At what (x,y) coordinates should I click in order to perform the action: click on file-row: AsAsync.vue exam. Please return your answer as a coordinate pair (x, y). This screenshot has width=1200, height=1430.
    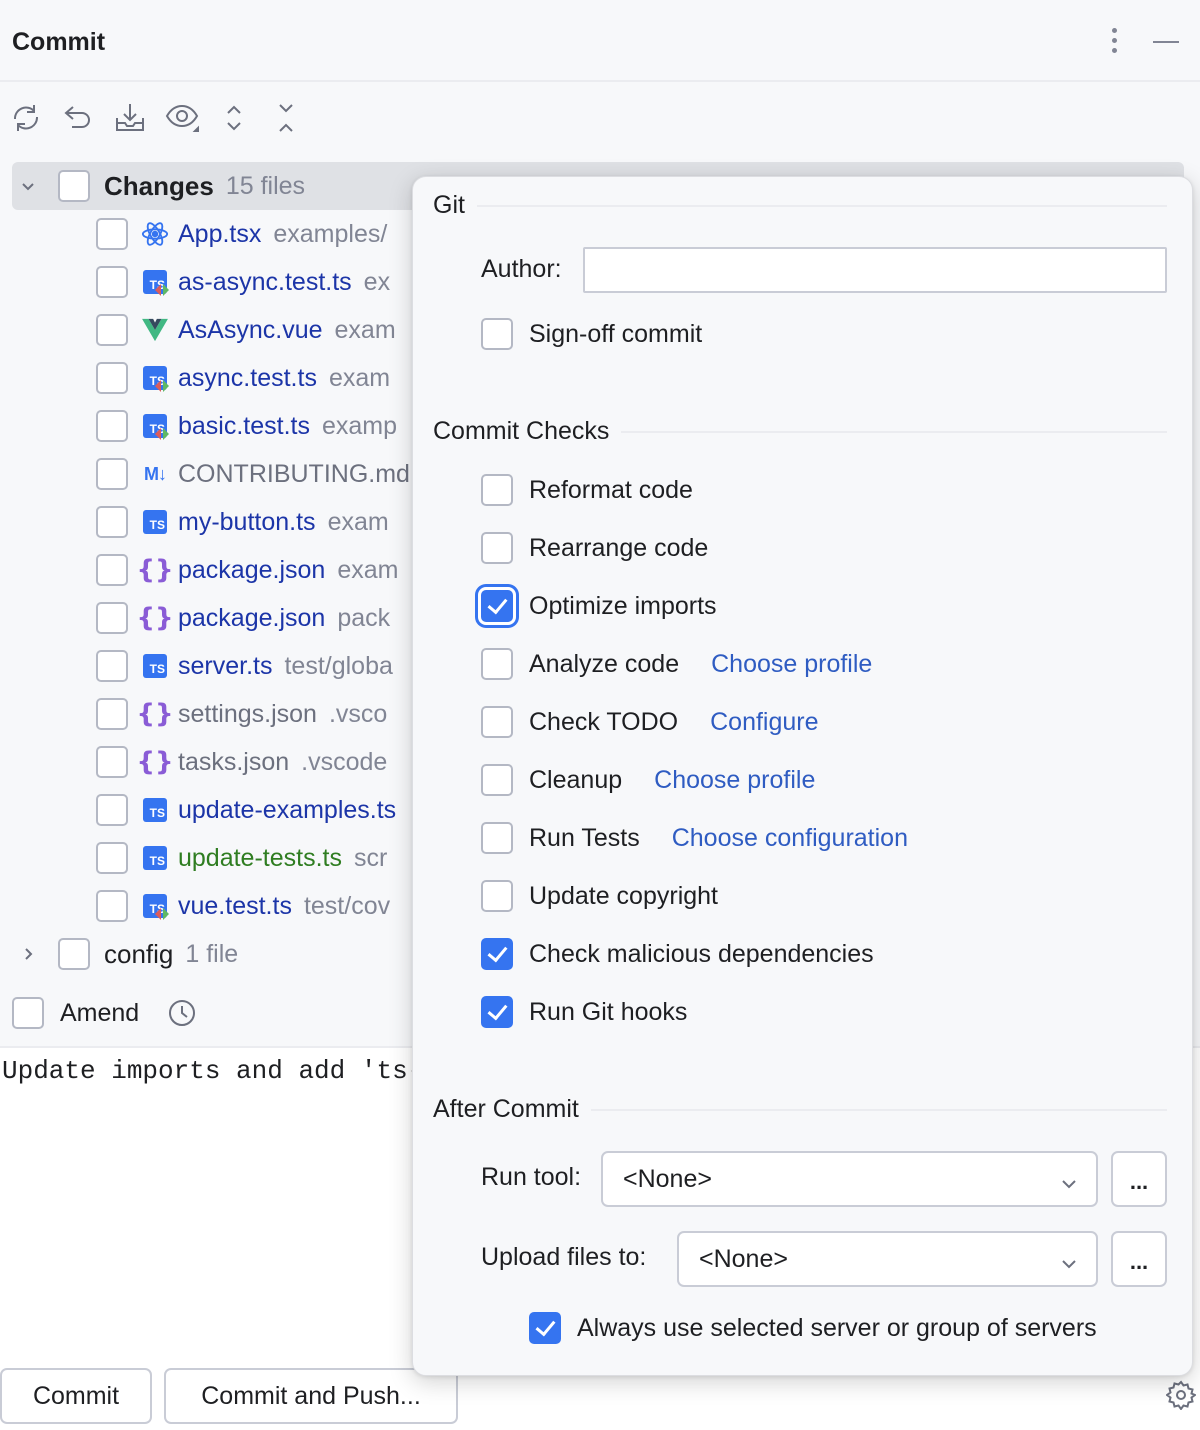
    Looking at the image, I should click on (246, 330).